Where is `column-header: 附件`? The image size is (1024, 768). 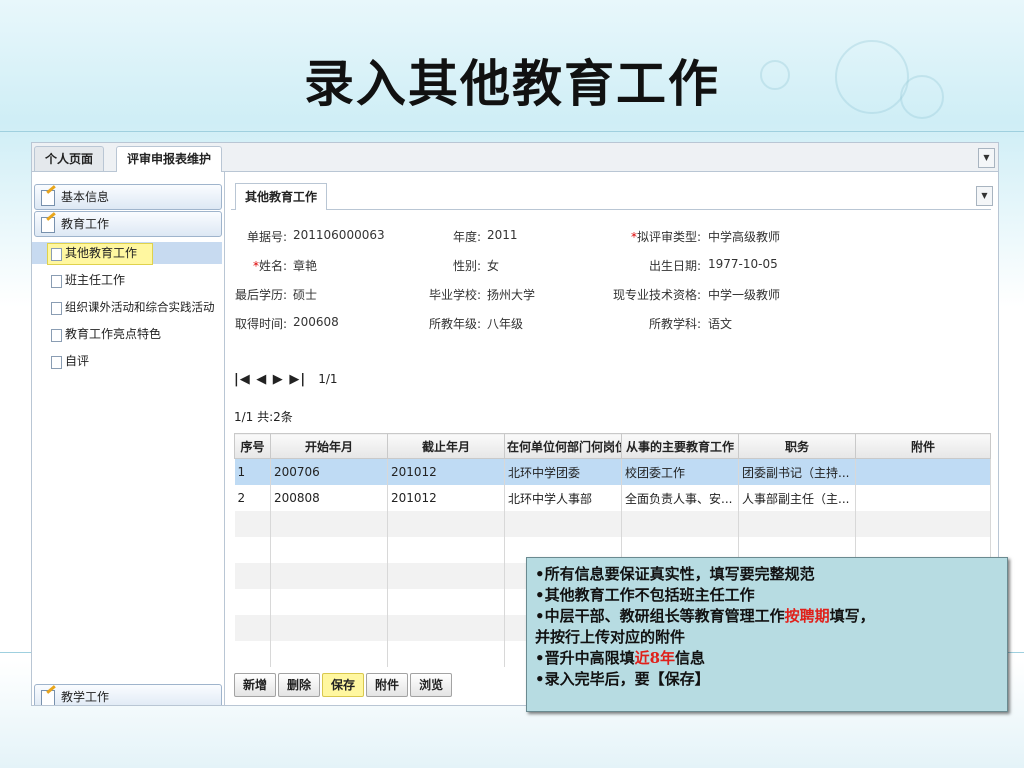 column-header: 附件 is located at coordinates (923, 446).